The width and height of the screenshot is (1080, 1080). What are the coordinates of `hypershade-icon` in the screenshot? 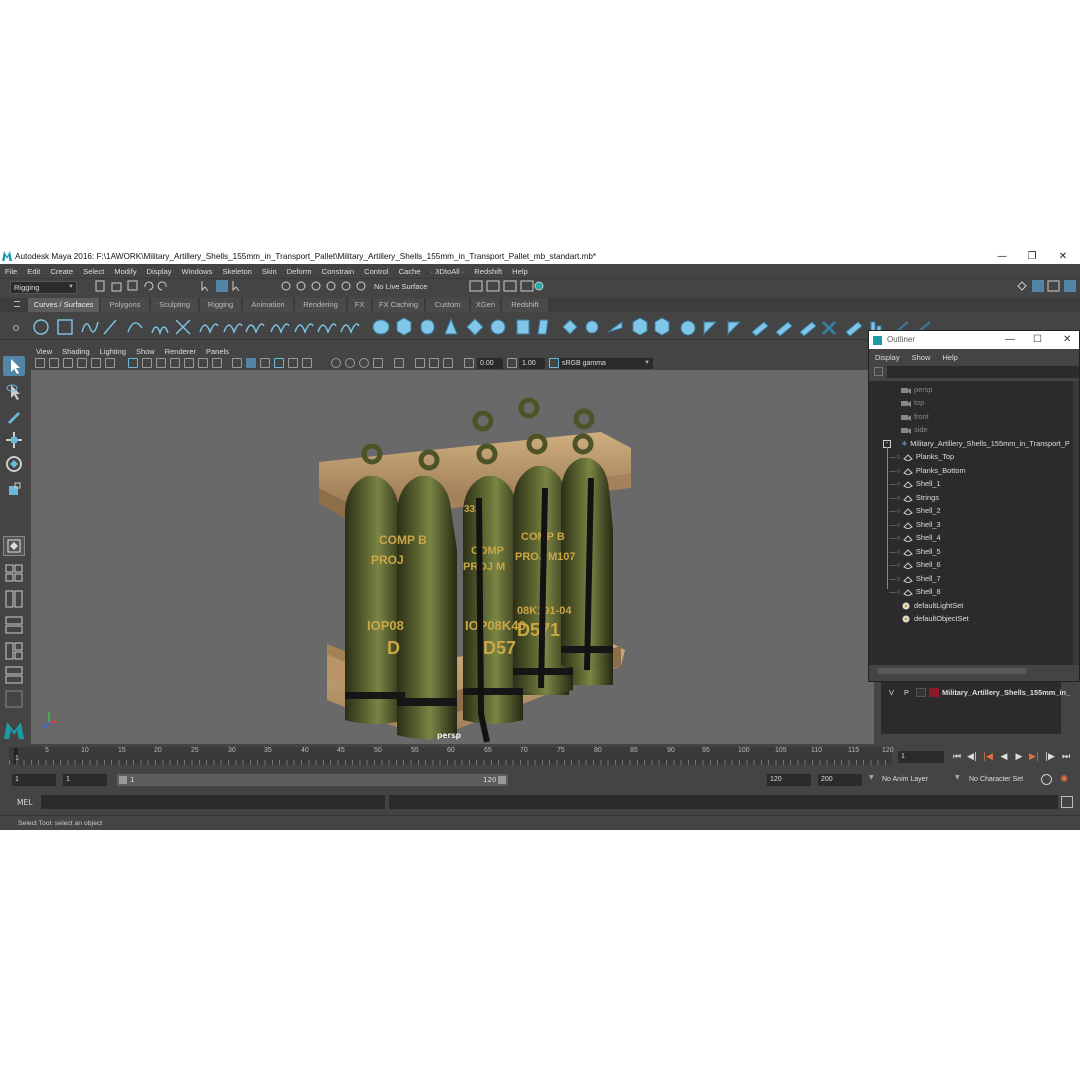 It's located at (539, 286).